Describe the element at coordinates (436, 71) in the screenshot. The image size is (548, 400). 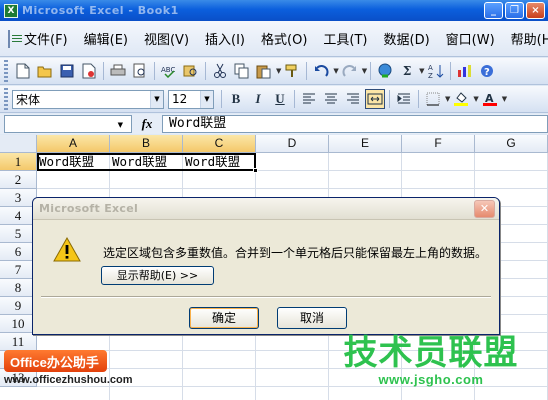
I see `sort-ascending-icon: AZ` at that location.